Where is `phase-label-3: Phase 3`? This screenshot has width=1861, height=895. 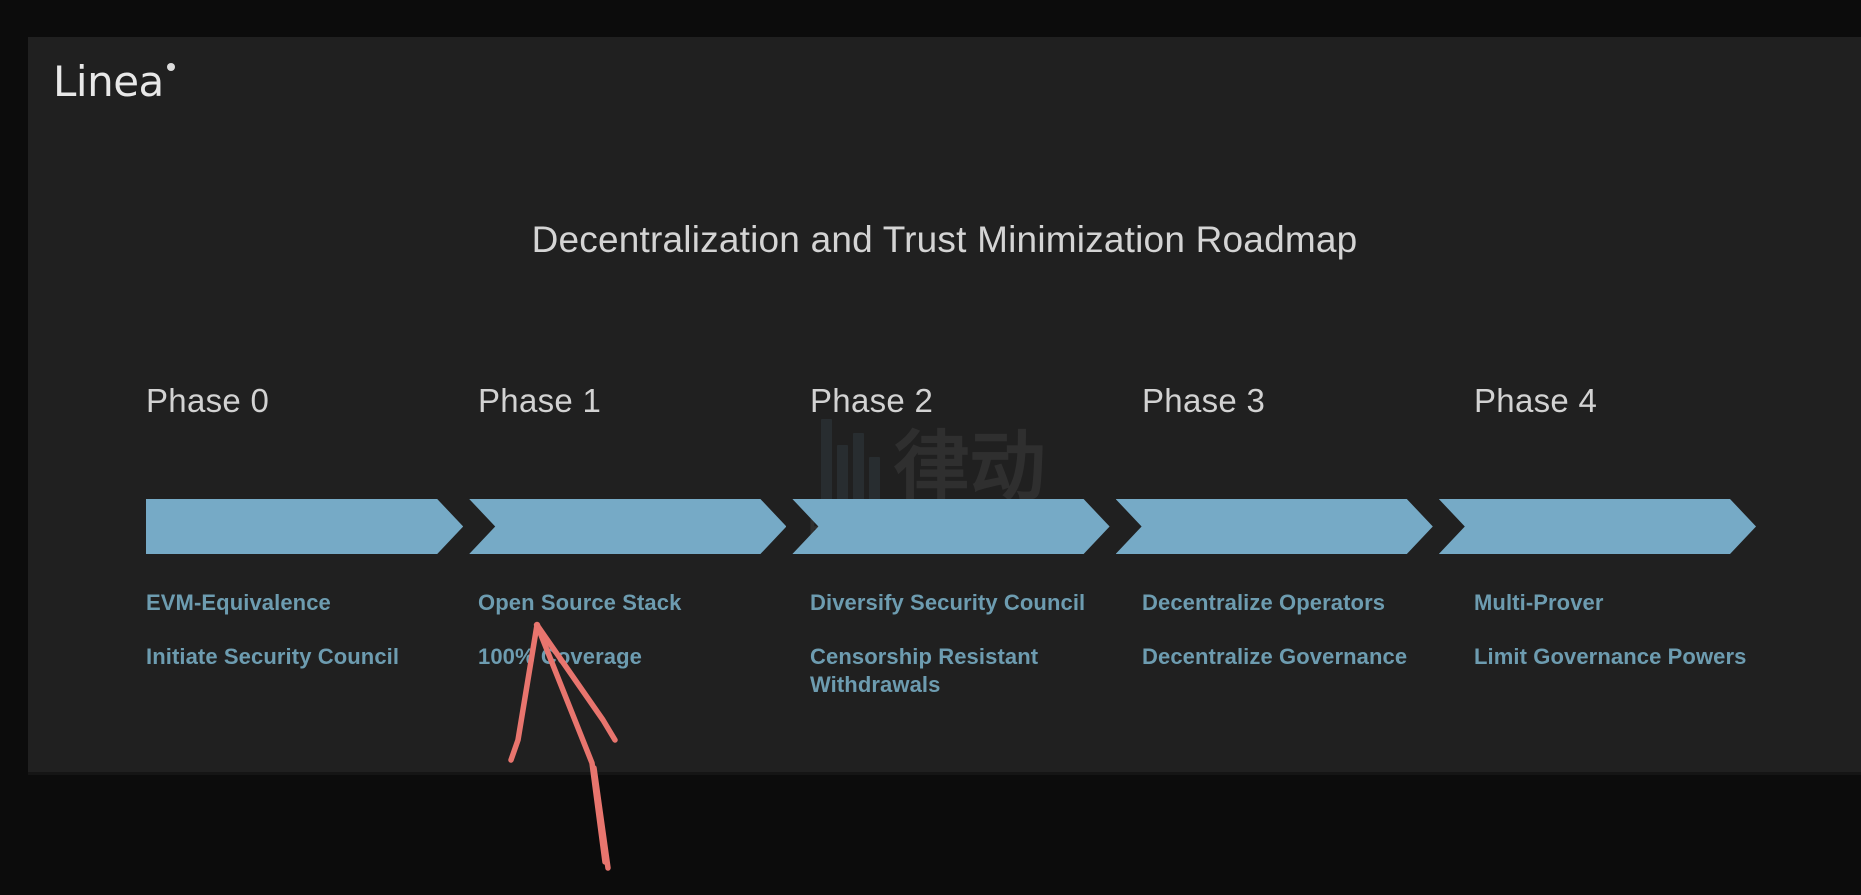 phase-label-3: Phase 3 is located at coordinates (1204, 400).